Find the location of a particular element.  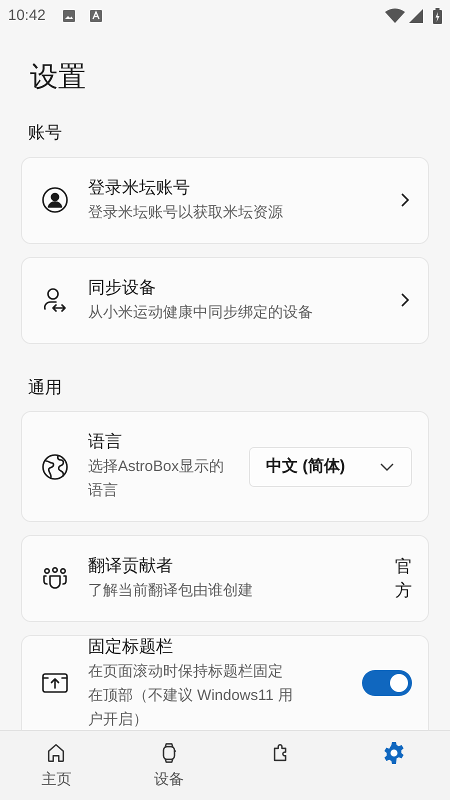

setting-title: 固定标题栏 is located at coordinates (131, 647).